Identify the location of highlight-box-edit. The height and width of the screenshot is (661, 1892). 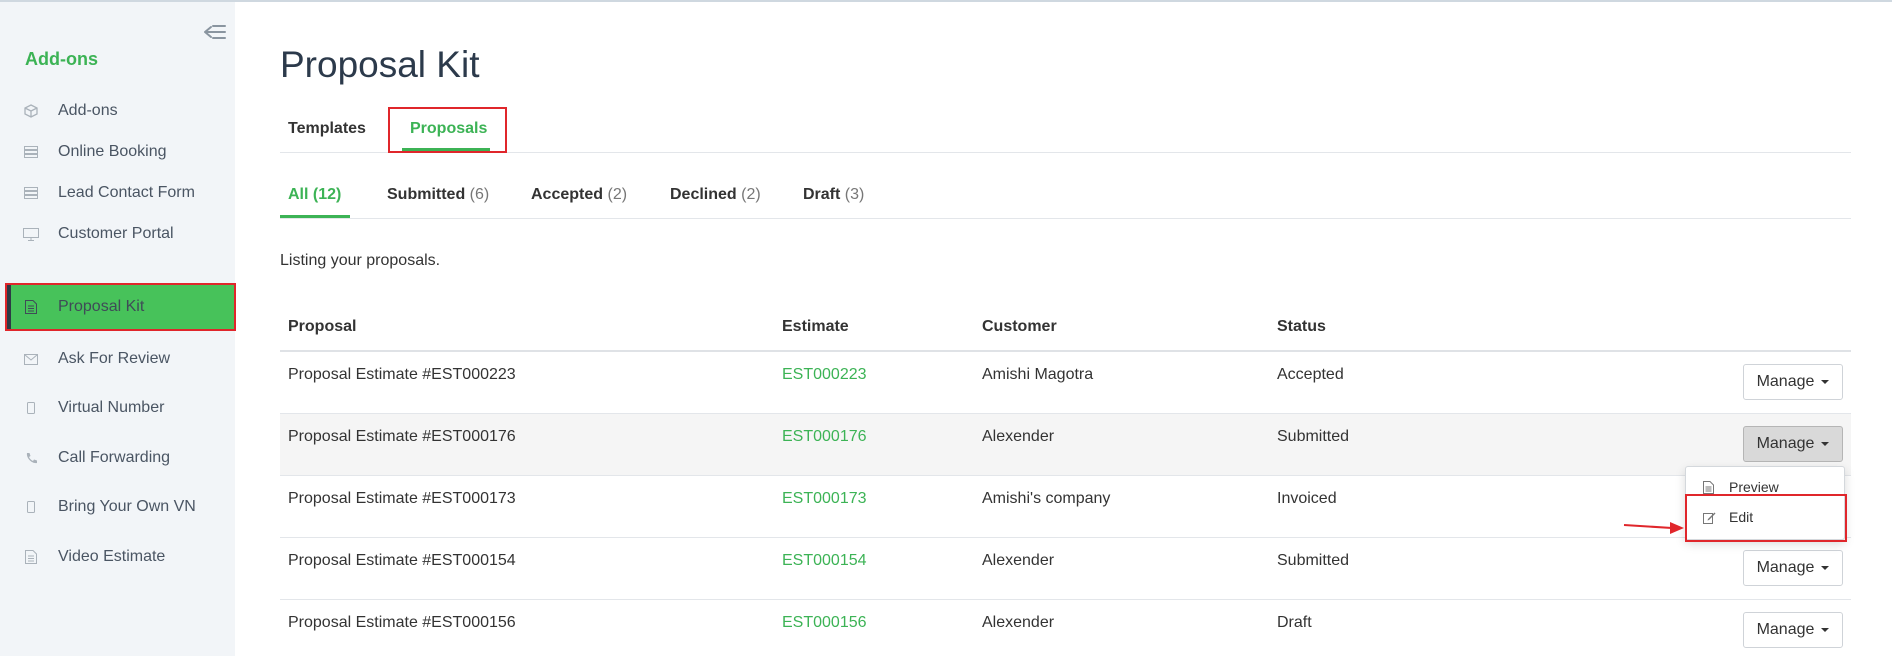
(1766, 518).